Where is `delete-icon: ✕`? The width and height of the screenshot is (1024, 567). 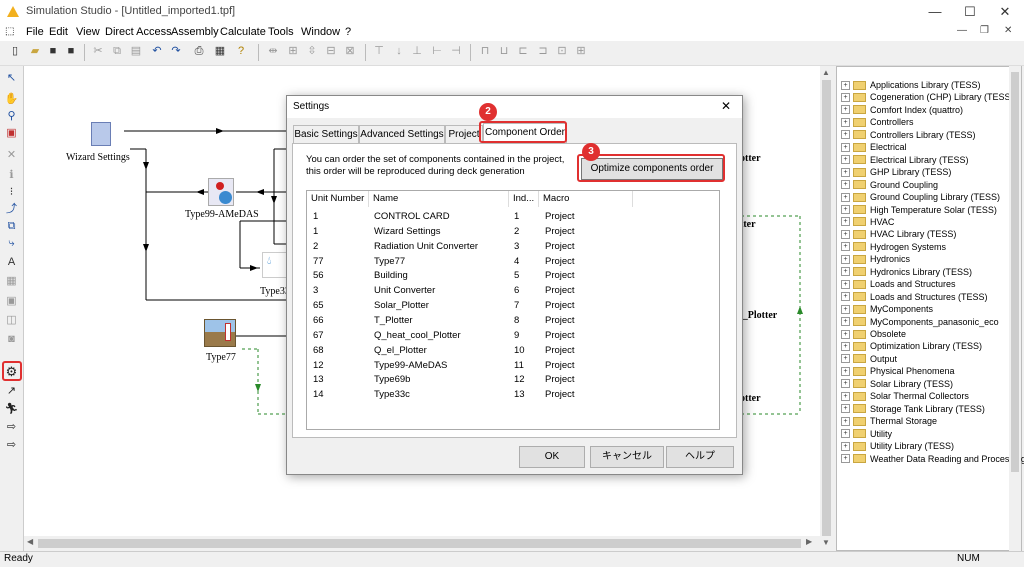 delete-icon: ✕ is located at coordinates (11, 155).